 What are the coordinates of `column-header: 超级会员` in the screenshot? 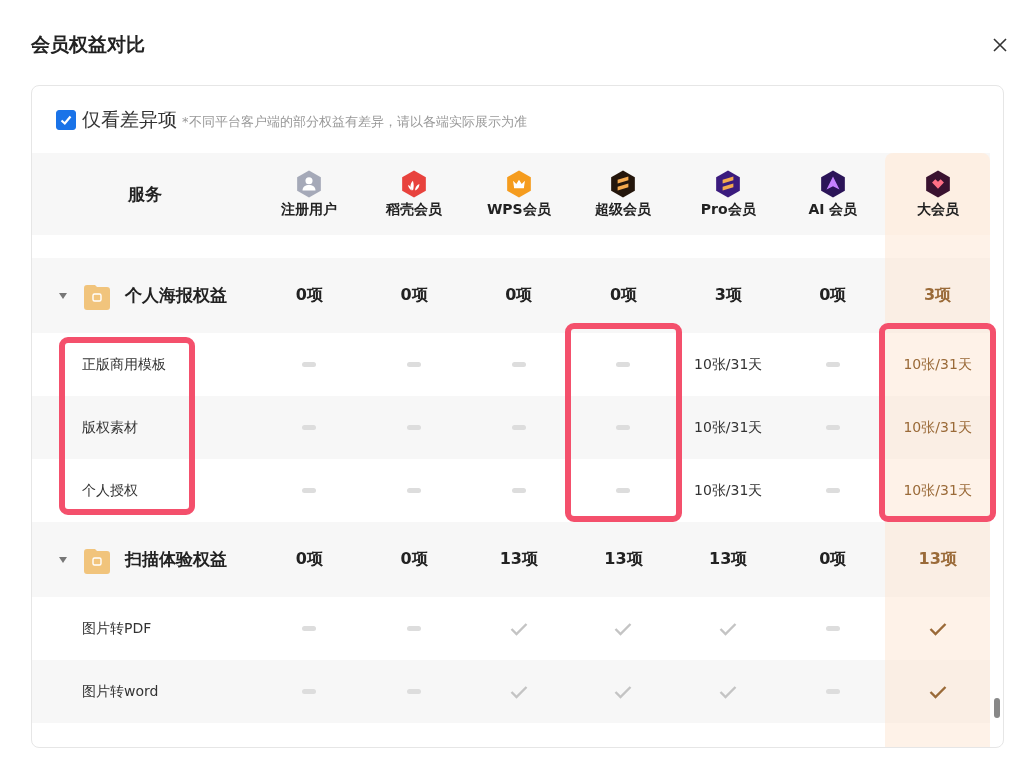 It's located at (623, 209).